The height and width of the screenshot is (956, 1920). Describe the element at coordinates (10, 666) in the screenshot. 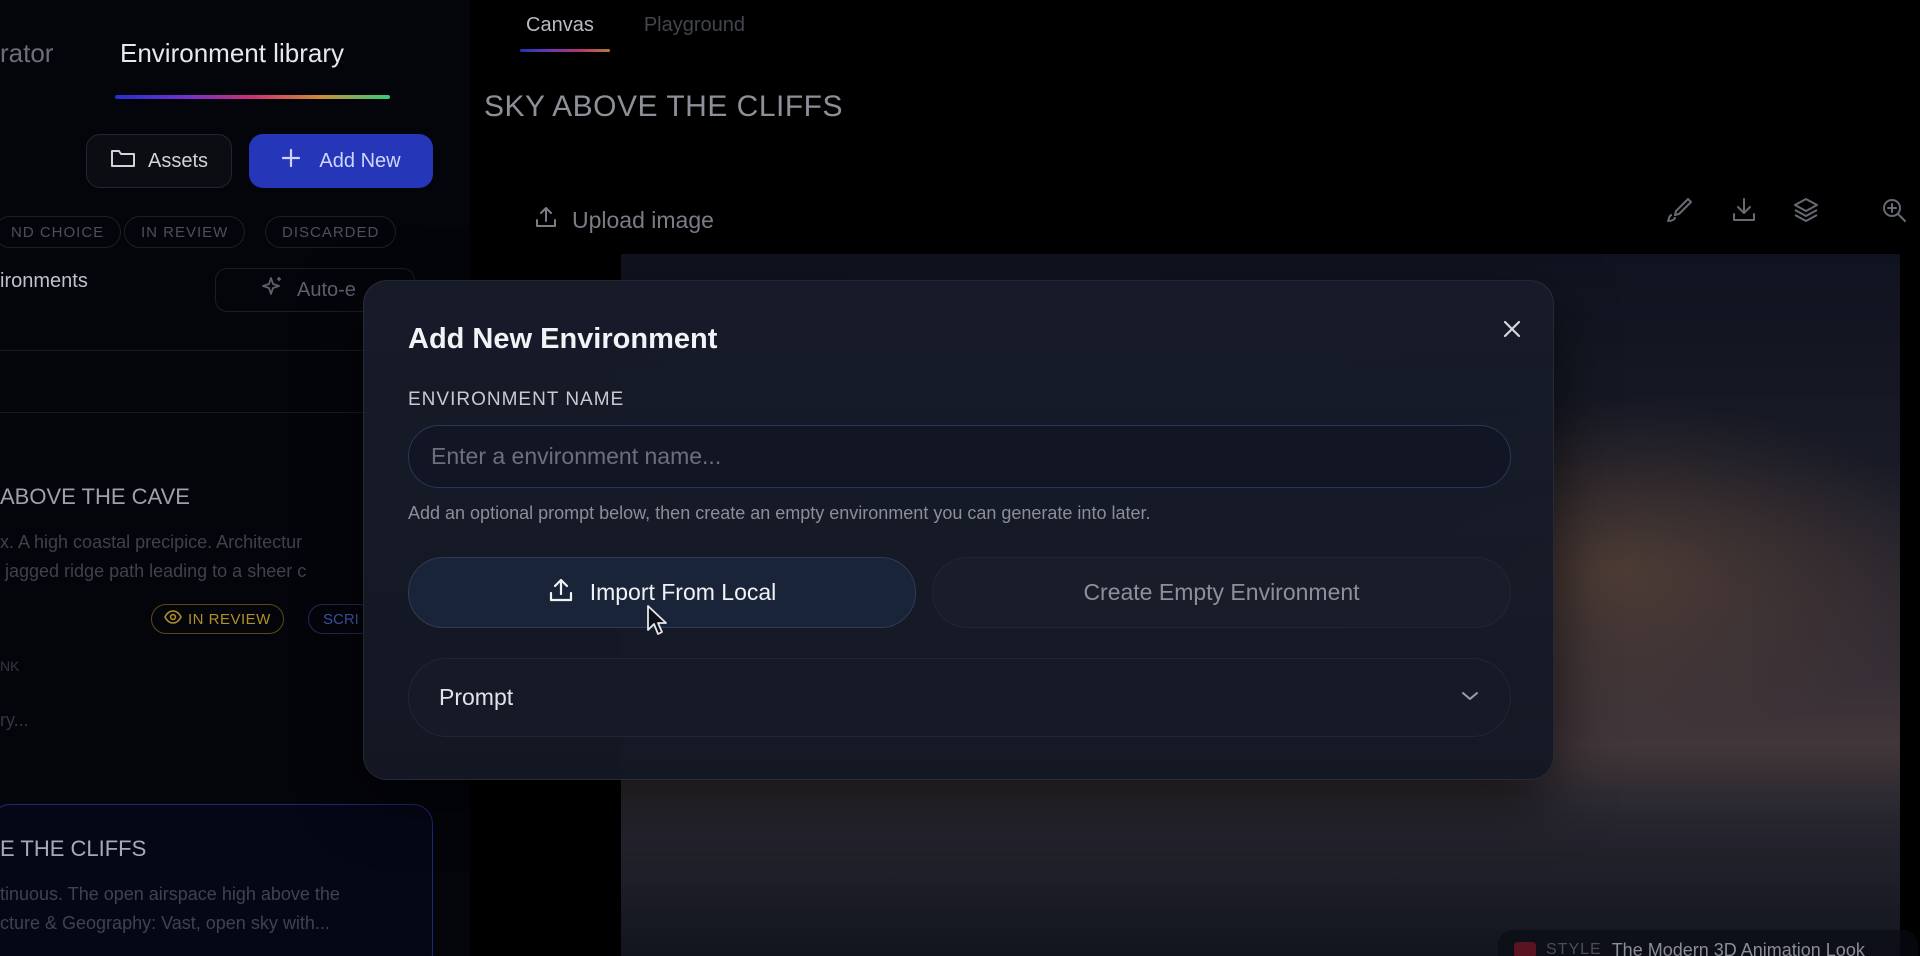

I see `card-meta: NK` at that location.